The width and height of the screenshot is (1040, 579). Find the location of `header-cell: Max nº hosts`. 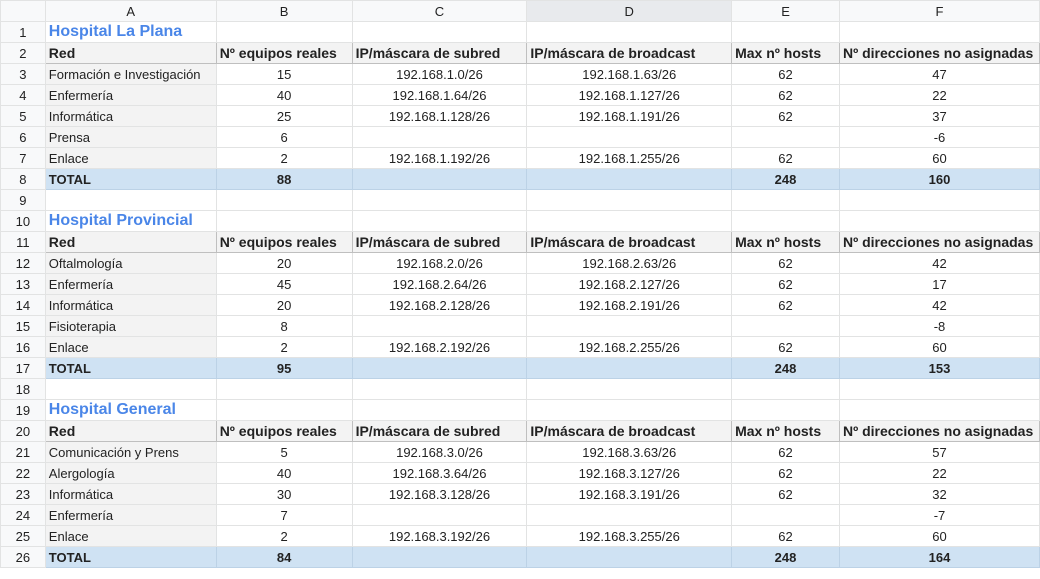

header-cell: Max nº hosts is located at coordinates (785, 431).